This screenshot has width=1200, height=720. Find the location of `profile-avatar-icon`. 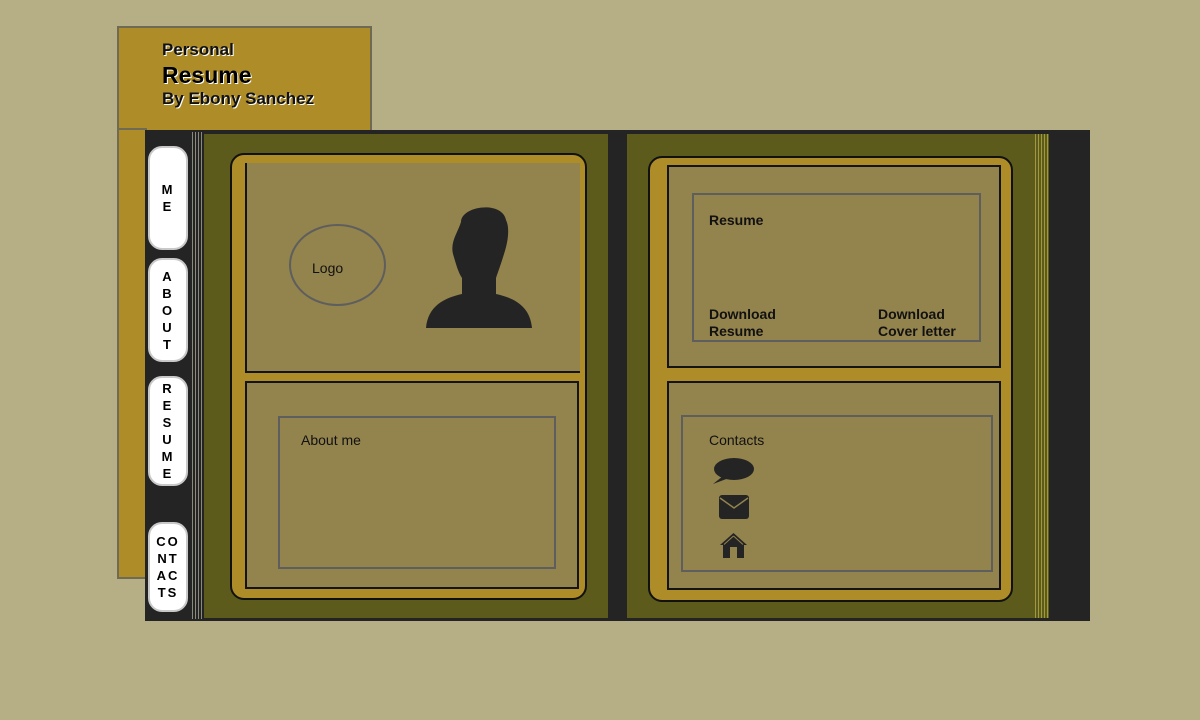

profile-avatar-icon is located at coordinates (479, 267).